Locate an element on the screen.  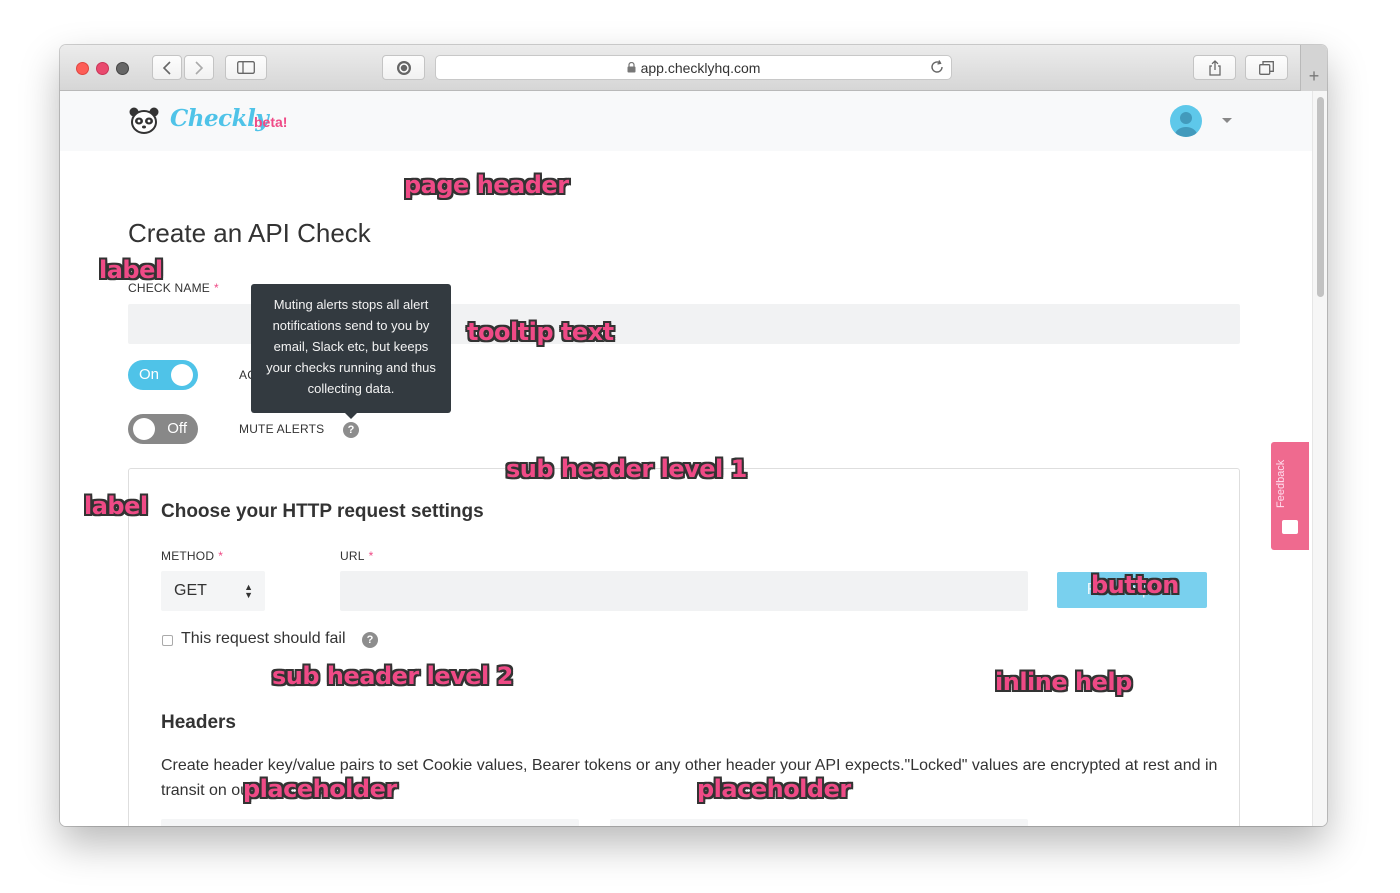
user-avatar is located at coordinates (1186, 121).